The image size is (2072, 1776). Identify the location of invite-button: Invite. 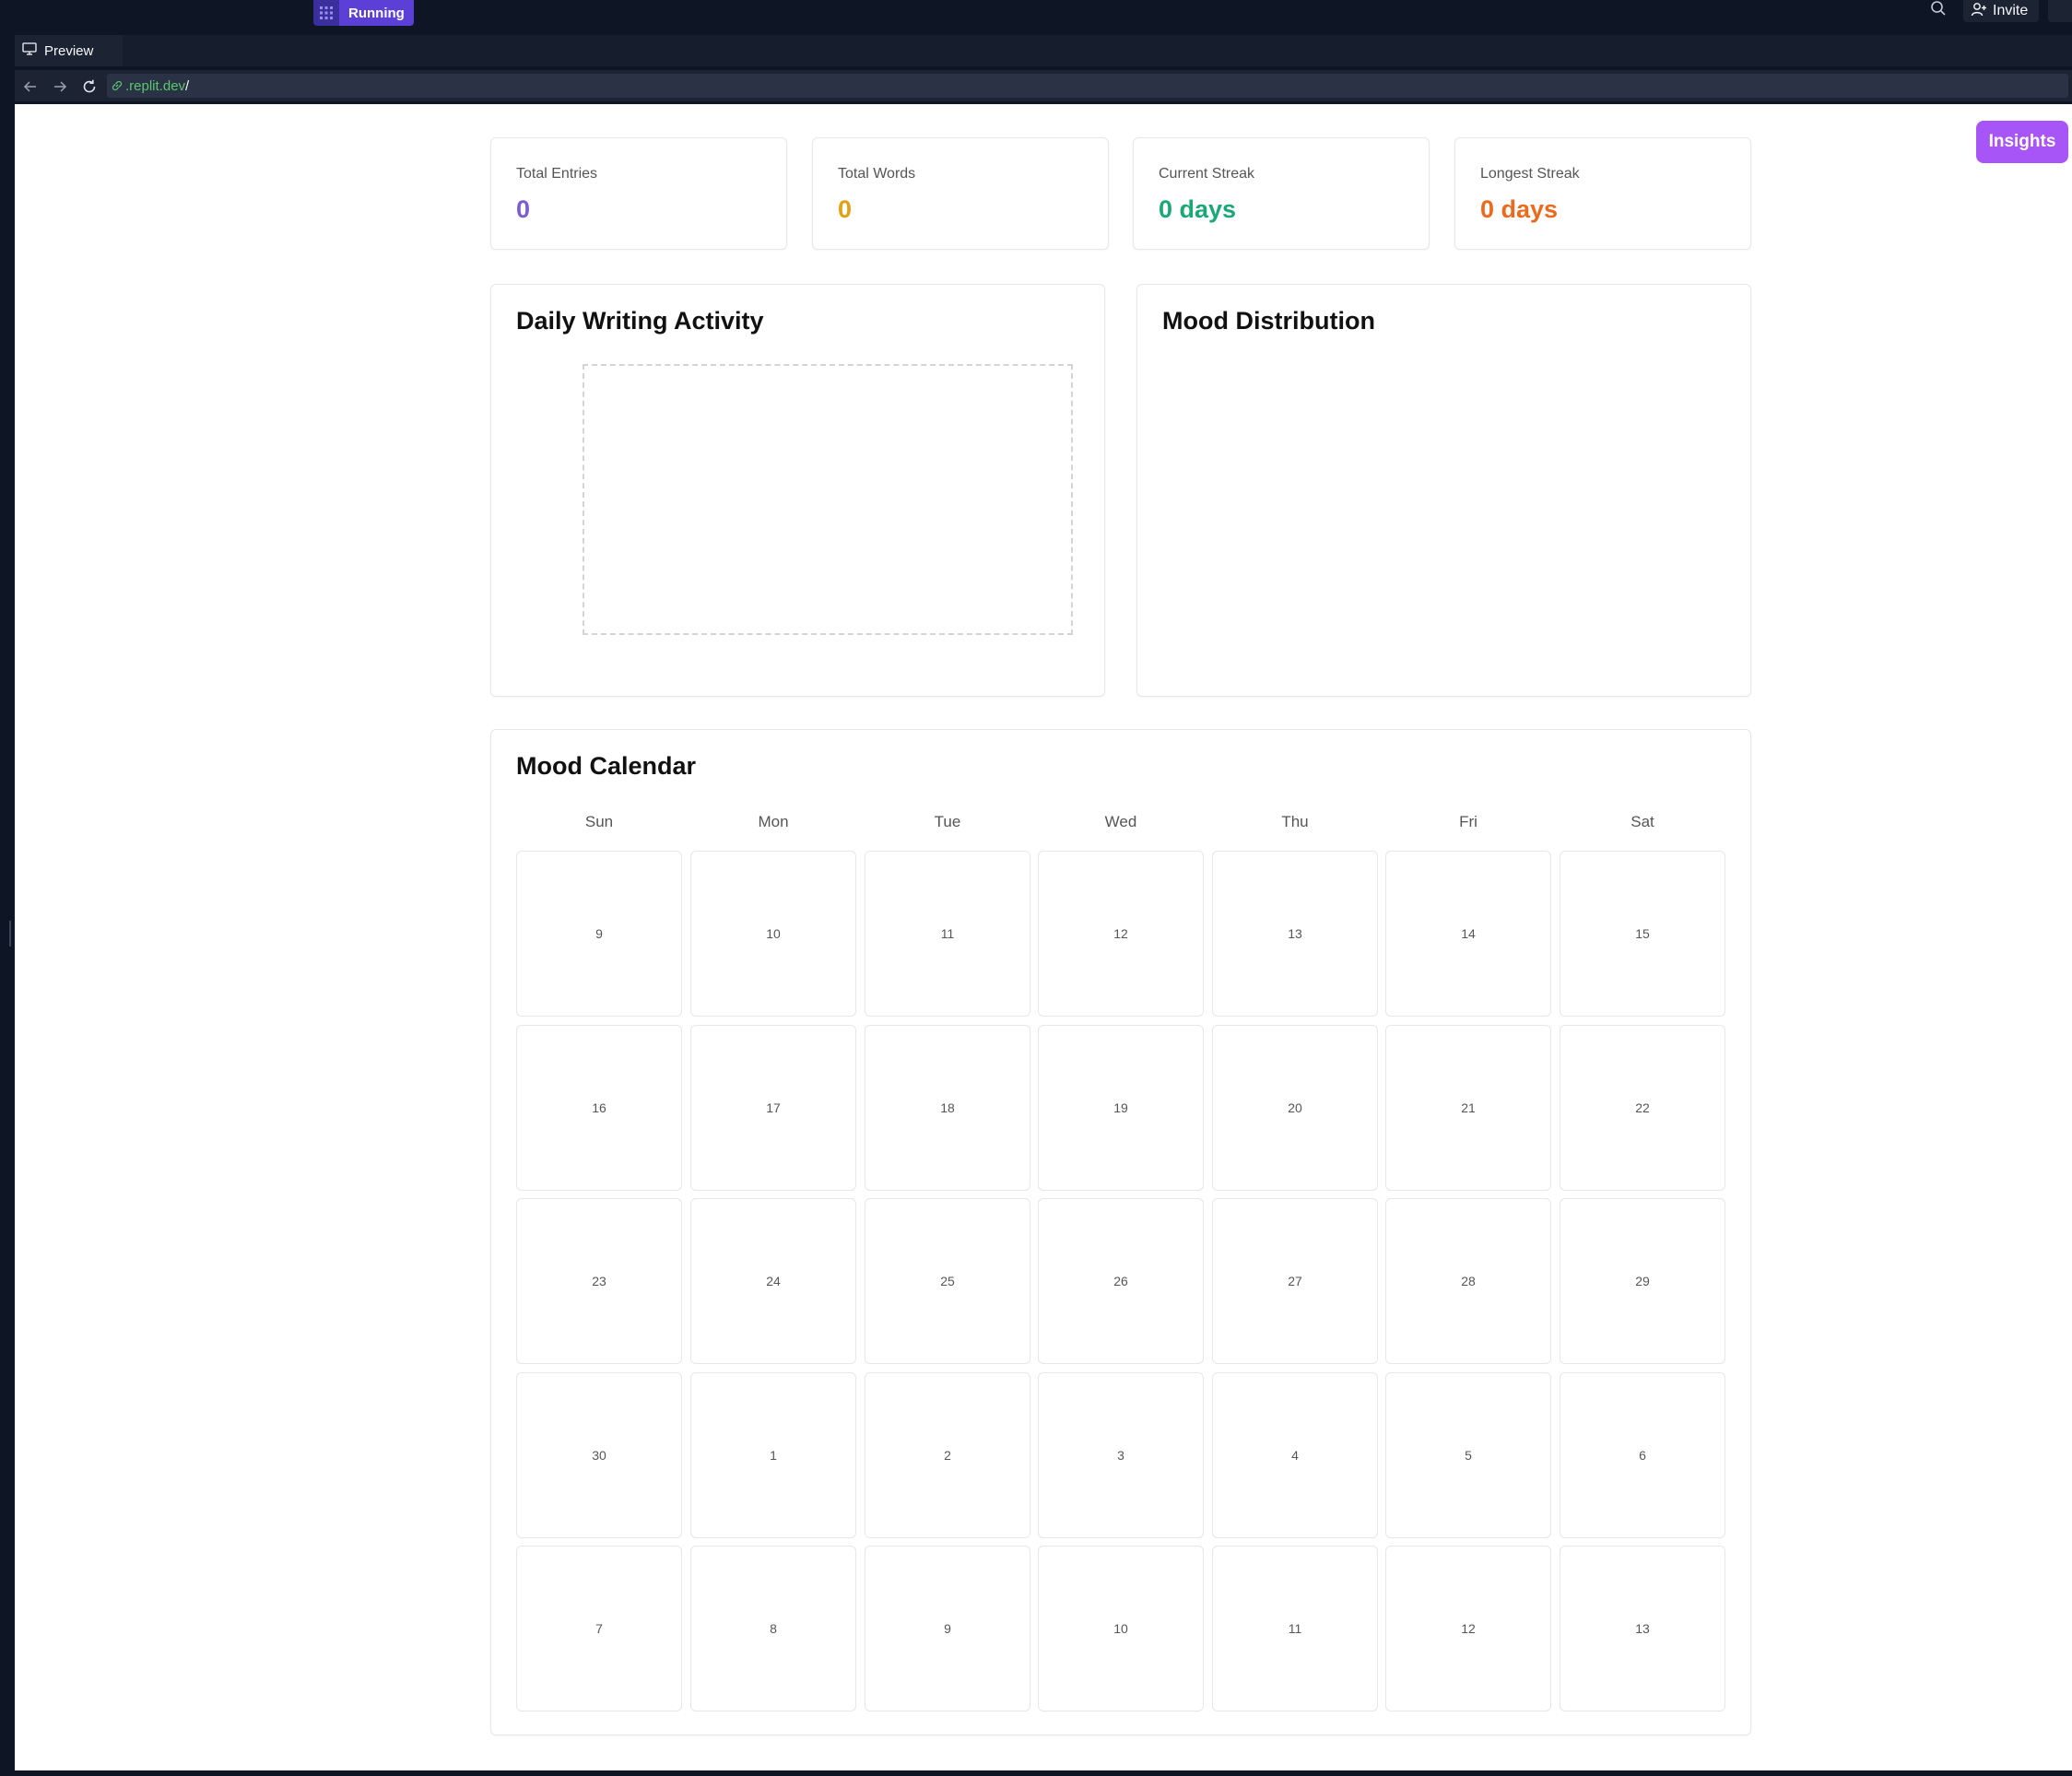
(2002, 11).